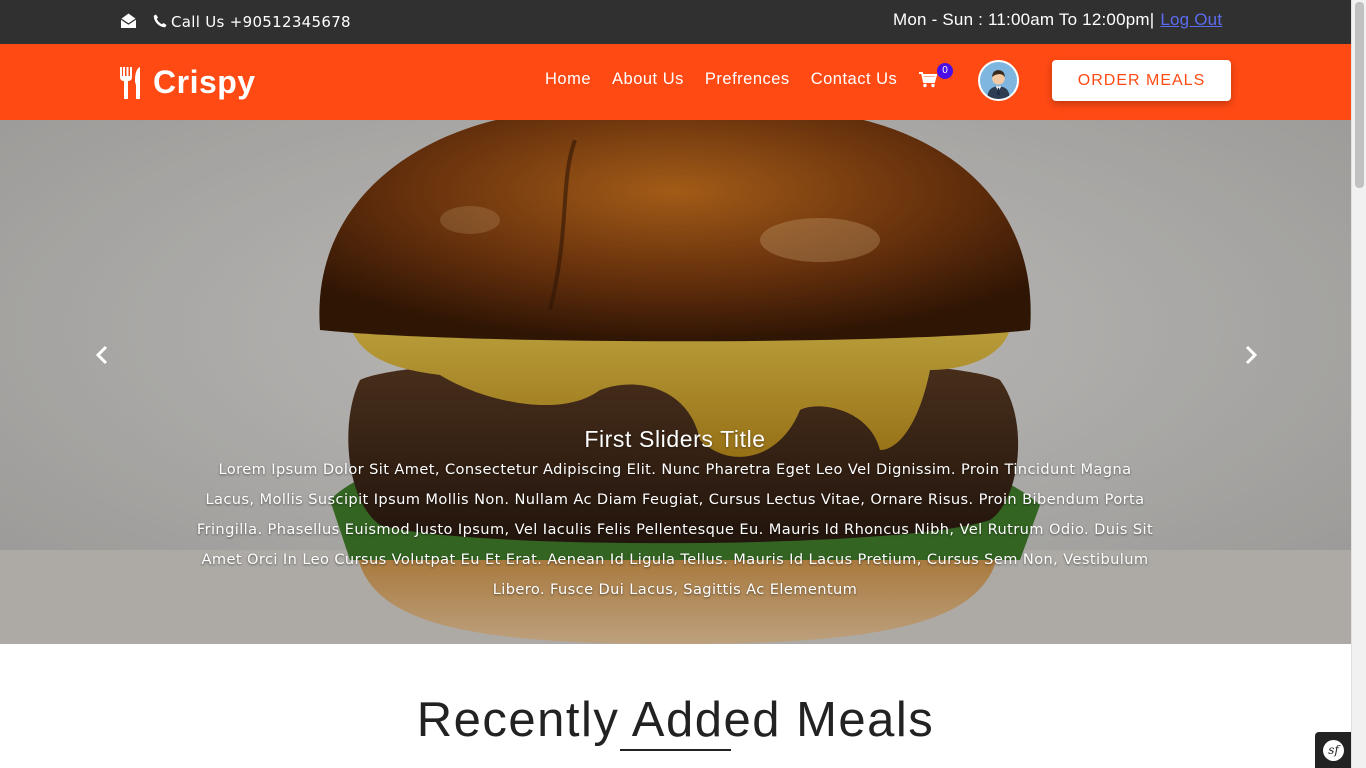  I want to click on call-us-text: Call Us +90512345678, so click(261, 22).